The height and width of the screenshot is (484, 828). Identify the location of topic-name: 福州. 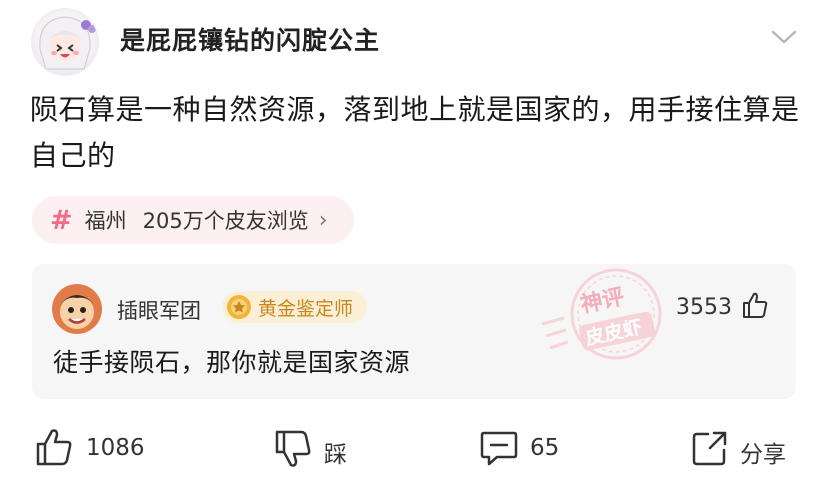
(105, 221).